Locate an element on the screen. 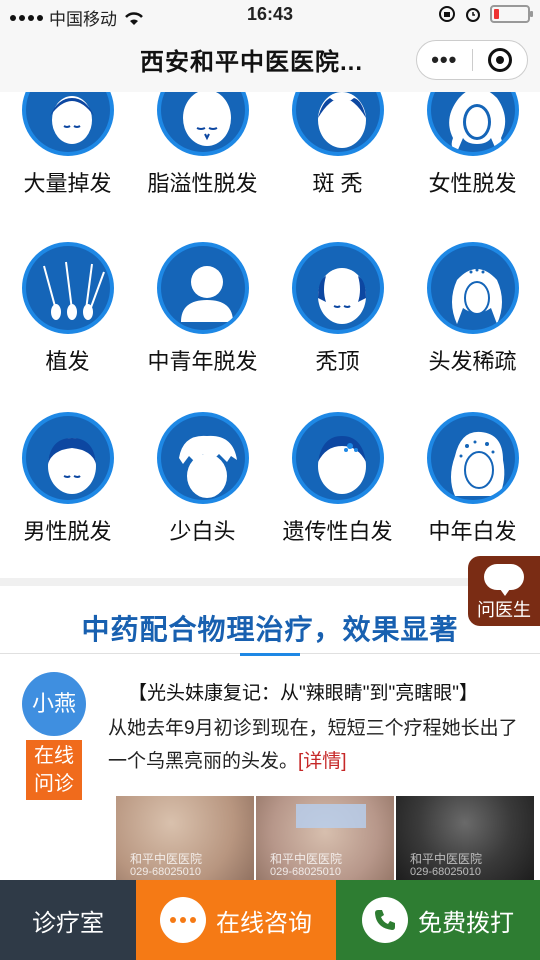 The image size is (540, 960). category-label: 少白头 is located at coordinates (202, 531).